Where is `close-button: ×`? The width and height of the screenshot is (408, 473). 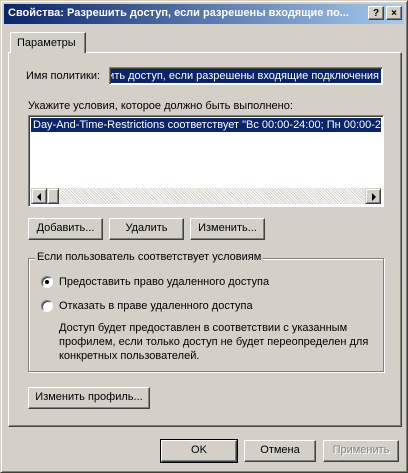 close-button: × is located at coordinates (394, 13).